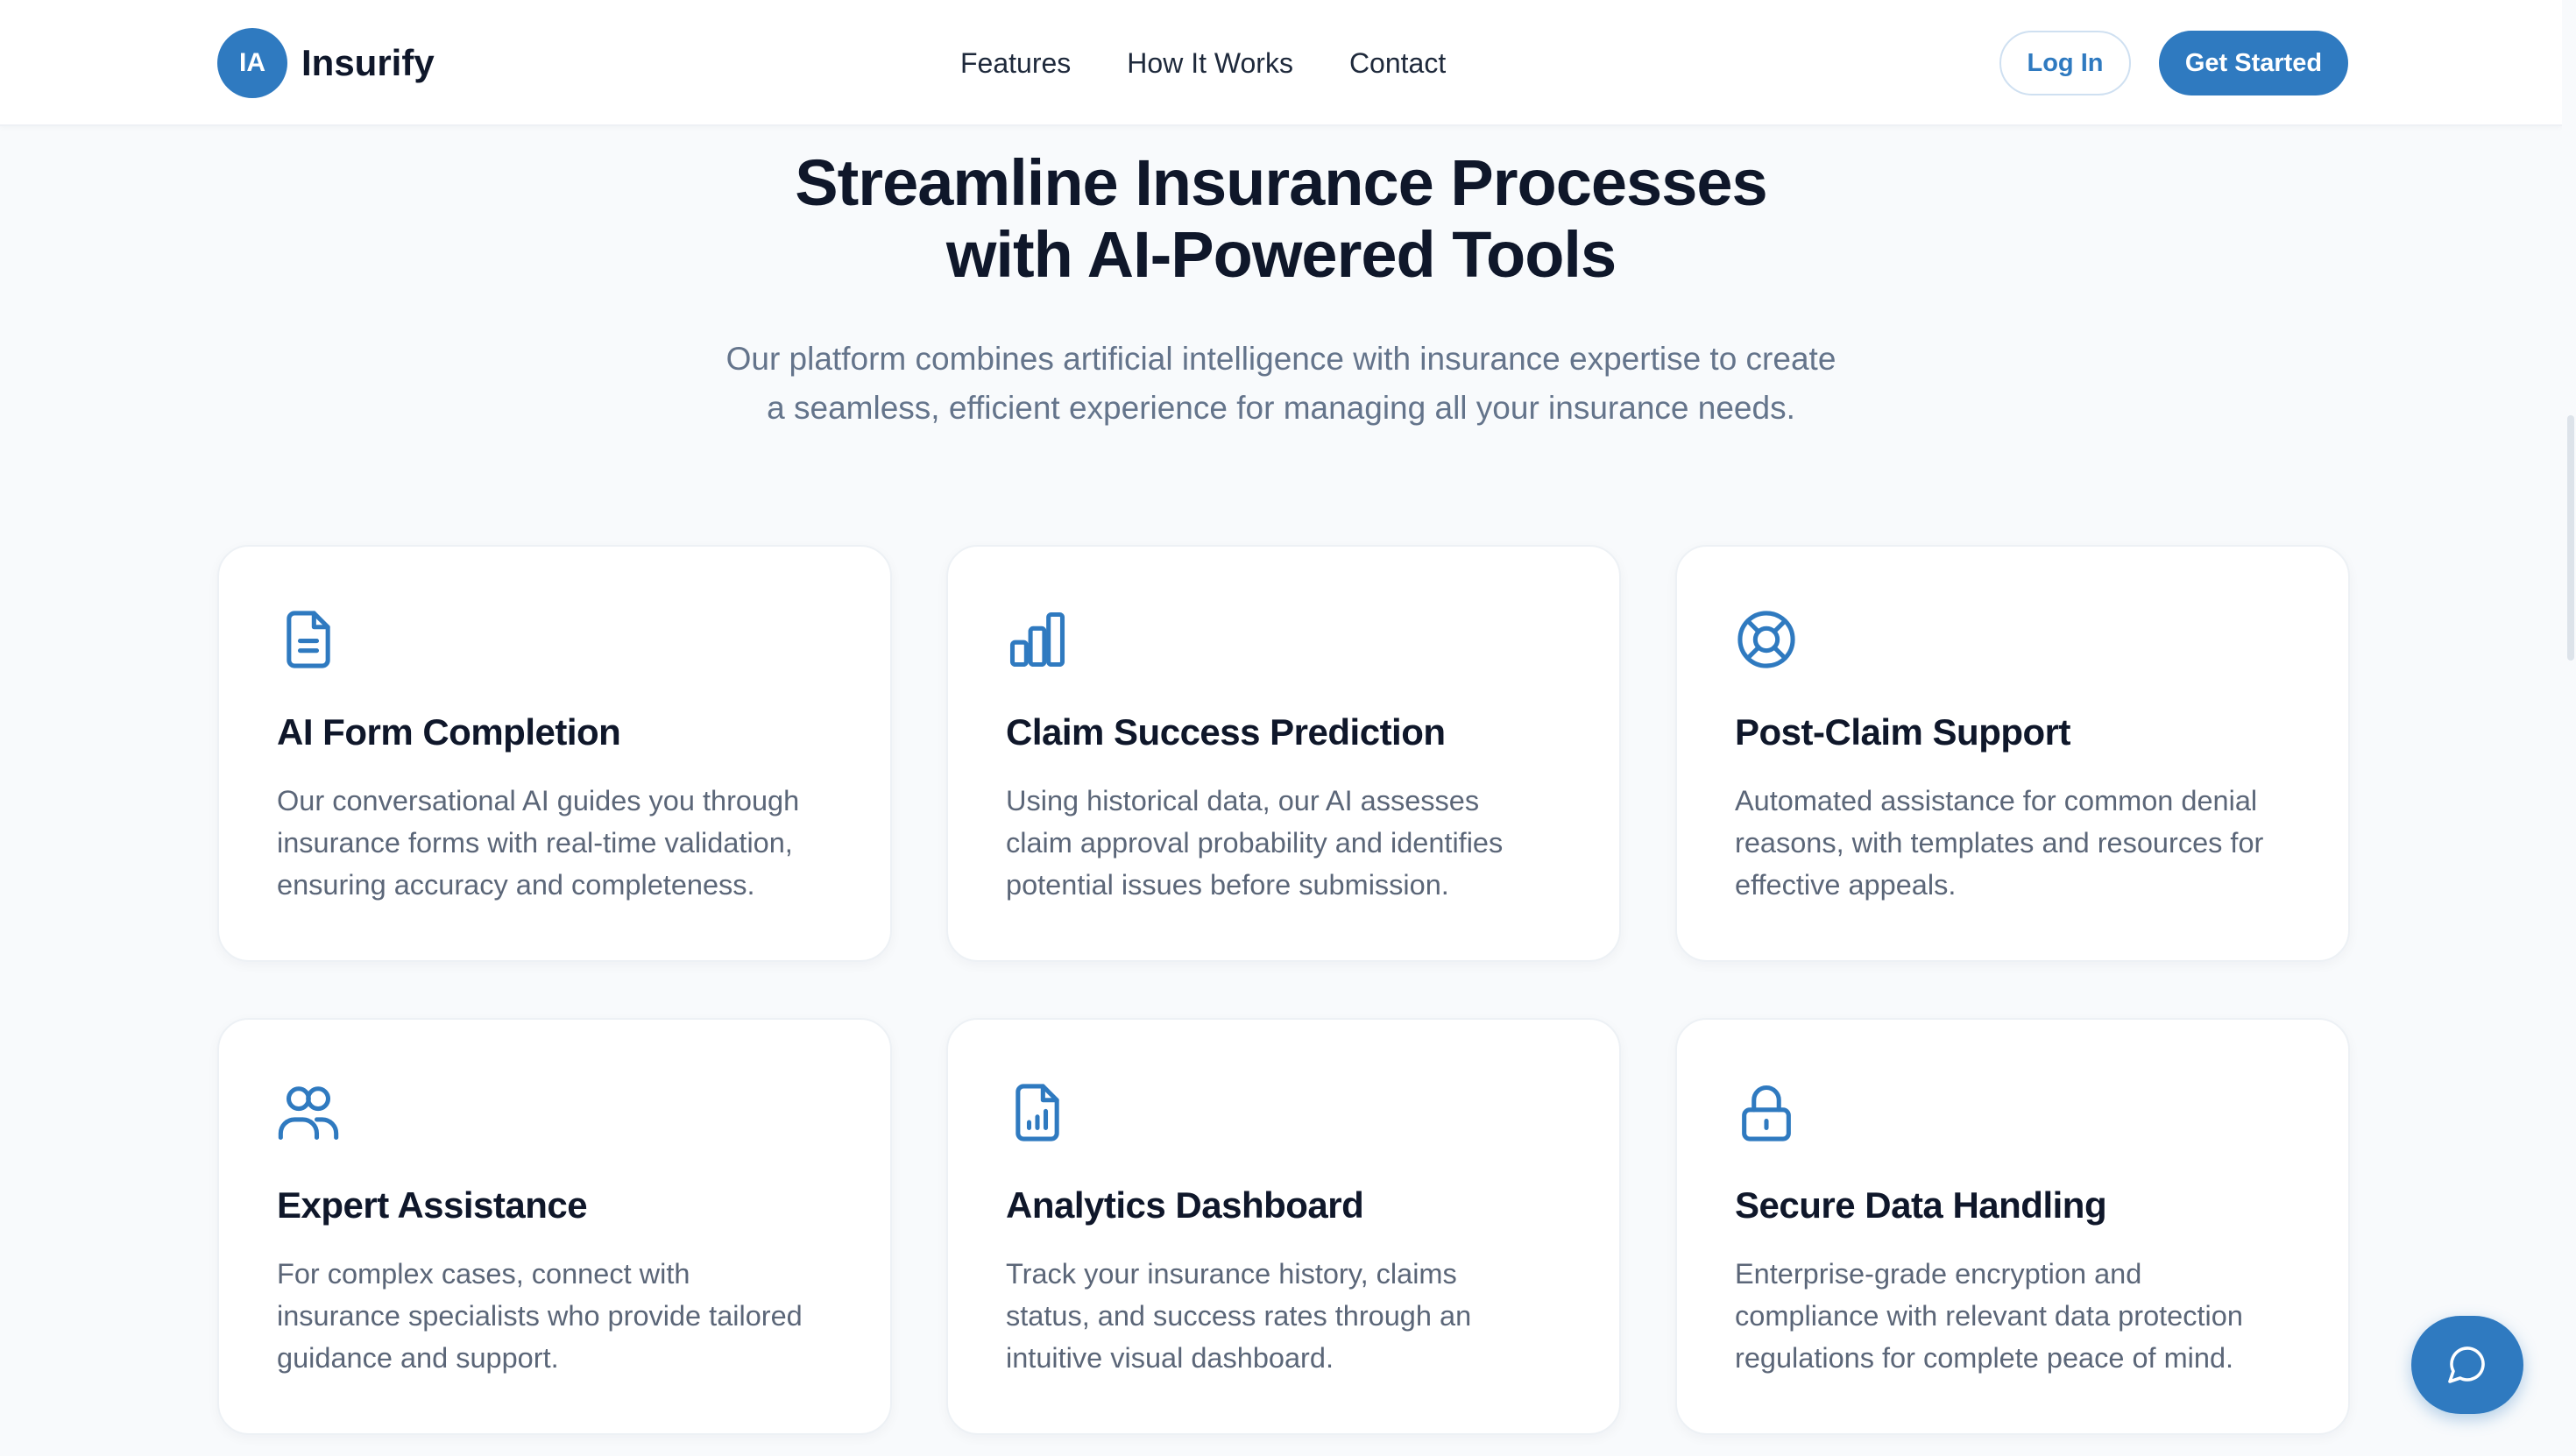  Describe the element at coordinates (2570, 538) in the screenshot. I see `scrollbar-thumb` at that location.